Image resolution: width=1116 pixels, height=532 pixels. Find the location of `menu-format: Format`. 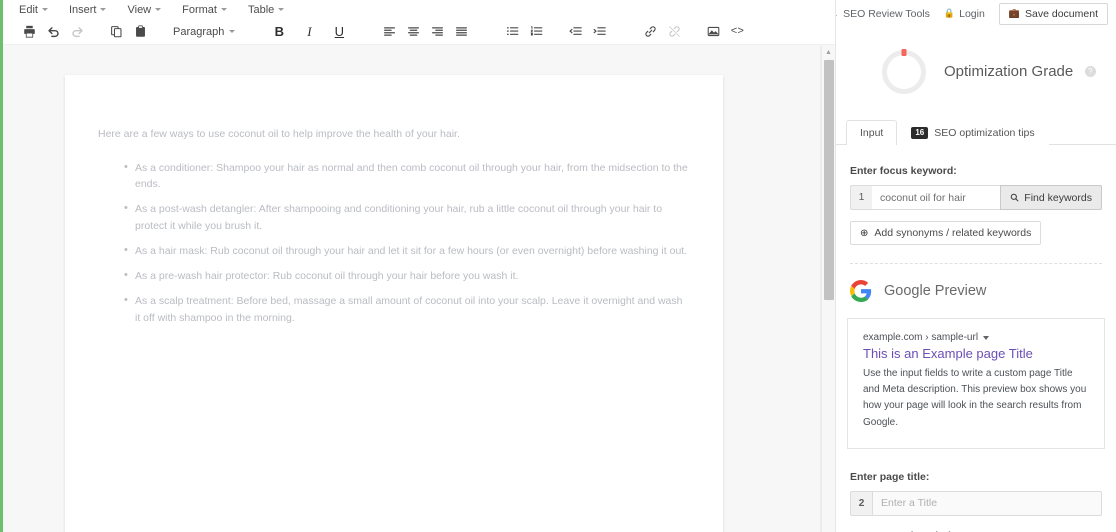

menu-format: Format is located at coordinates (204, 10).